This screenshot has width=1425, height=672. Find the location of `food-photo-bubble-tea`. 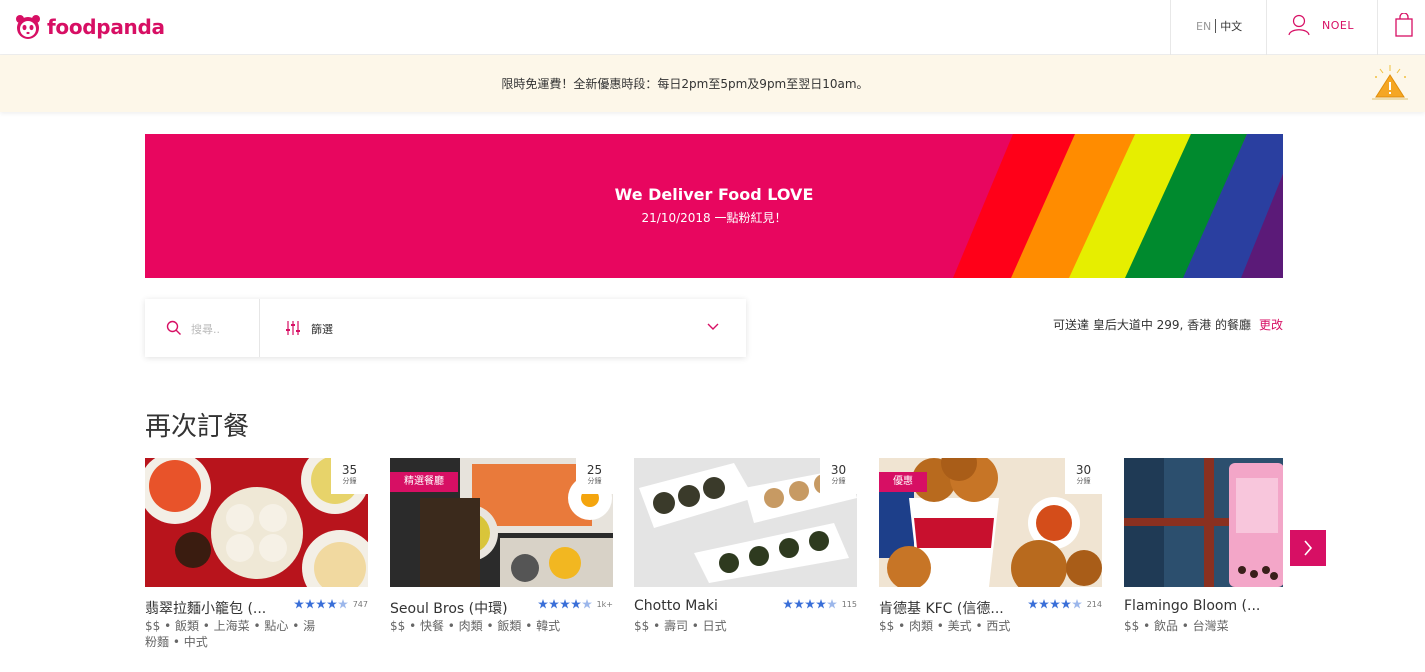

food-photo-bubble-tea is located at coordinates (1203, 522).